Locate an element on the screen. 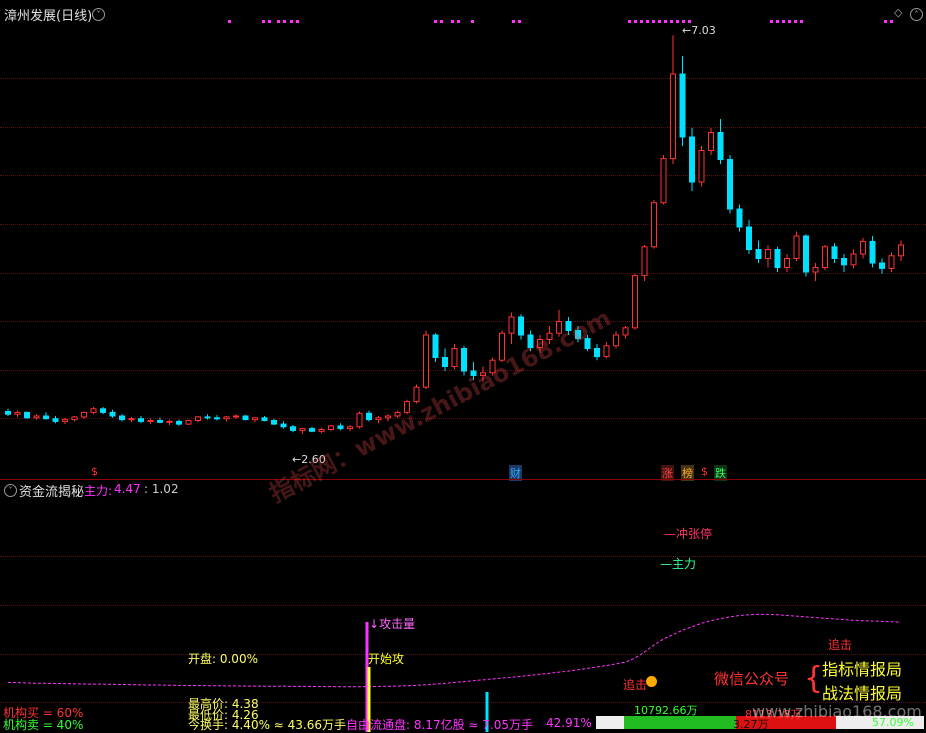  annotation-text: 攻击量 is located at coordinates (397, 624).